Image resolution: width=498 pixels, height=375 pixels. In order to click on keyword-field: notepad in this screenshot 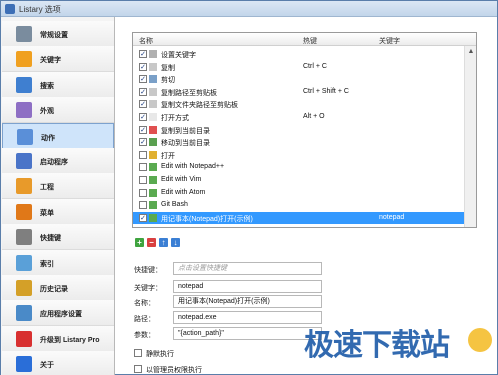, I will do `click(247, 286)`.